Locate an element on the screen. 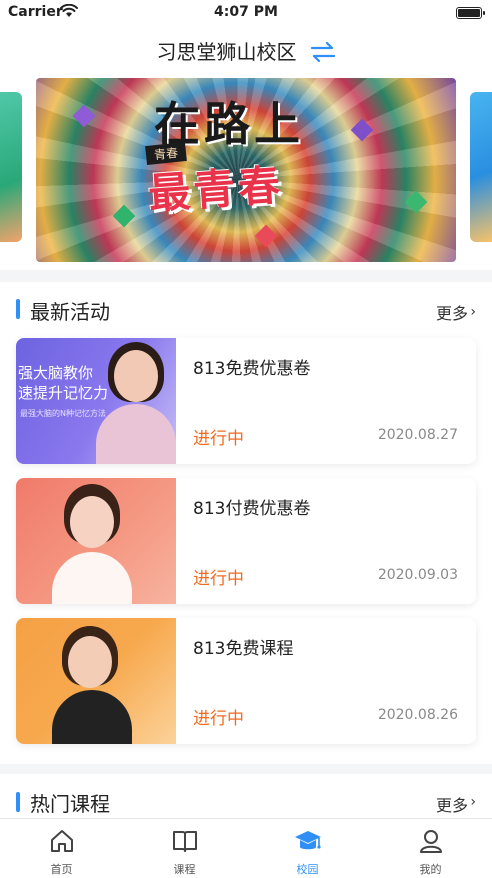 The height and width of the screenshot is (878, 492). tab-mine: 我的 is located at coordinates (430, 848).